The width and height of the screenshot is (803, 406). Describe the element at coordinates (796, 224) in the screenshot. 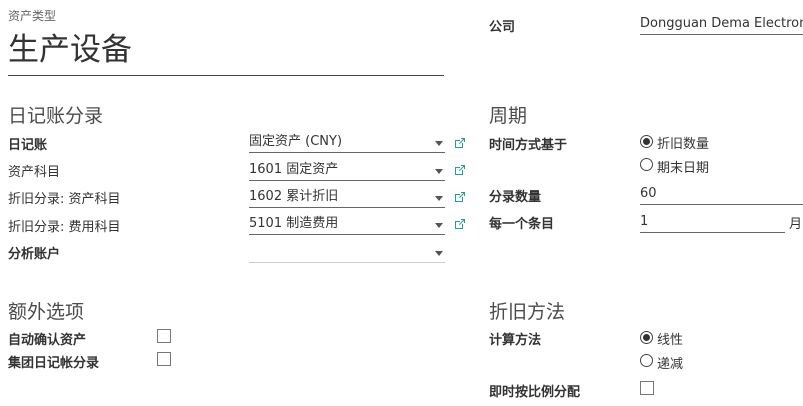

I see `every-entry-unit: 月` at that location.